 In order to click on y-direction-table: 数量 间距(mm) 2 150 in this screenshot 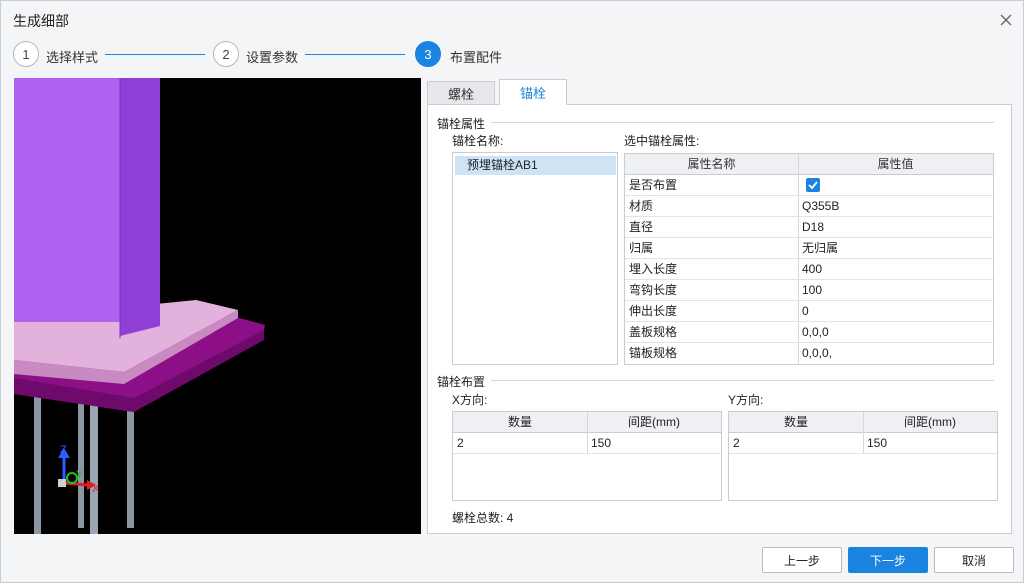, I will do `click(863, 456)`.